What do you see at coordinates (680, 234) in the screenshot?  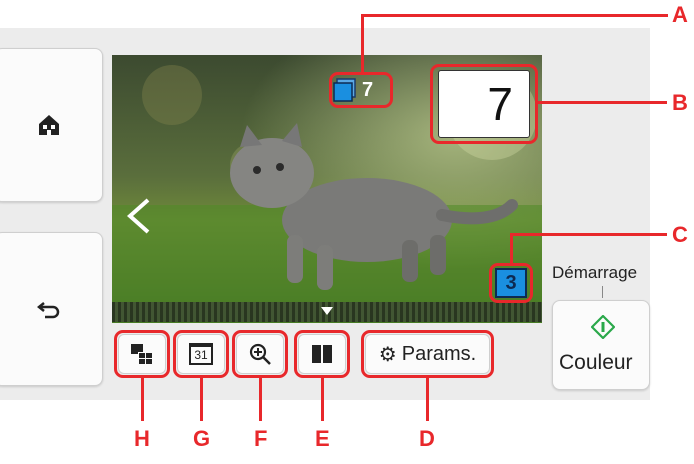 I see `callout-label-c: C` at bounding box center [680, 234].